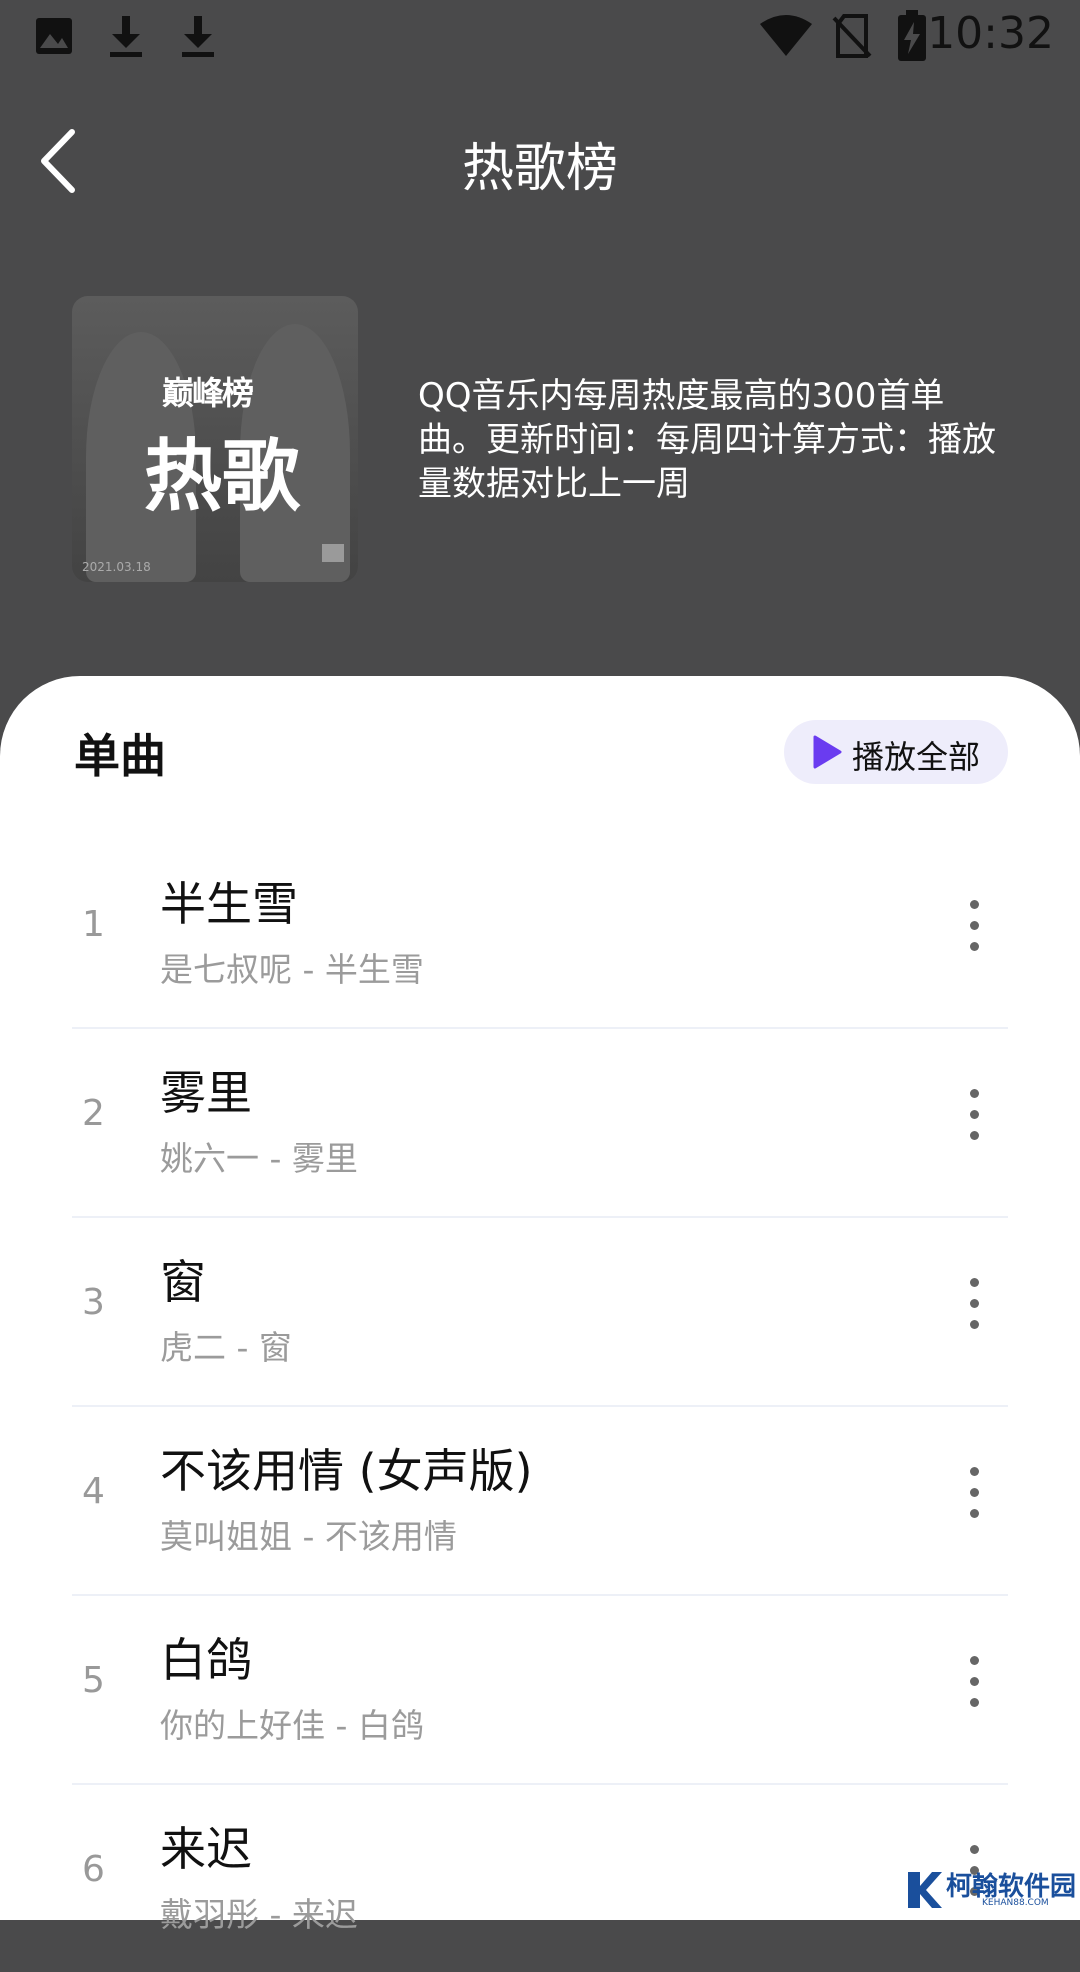 The height and width of the screenshot is (1972, 1080). What do you see at coordinates (93, 1869) in the screenshot?
I see `song-rank: 6` at bounding box center [93, 1869].